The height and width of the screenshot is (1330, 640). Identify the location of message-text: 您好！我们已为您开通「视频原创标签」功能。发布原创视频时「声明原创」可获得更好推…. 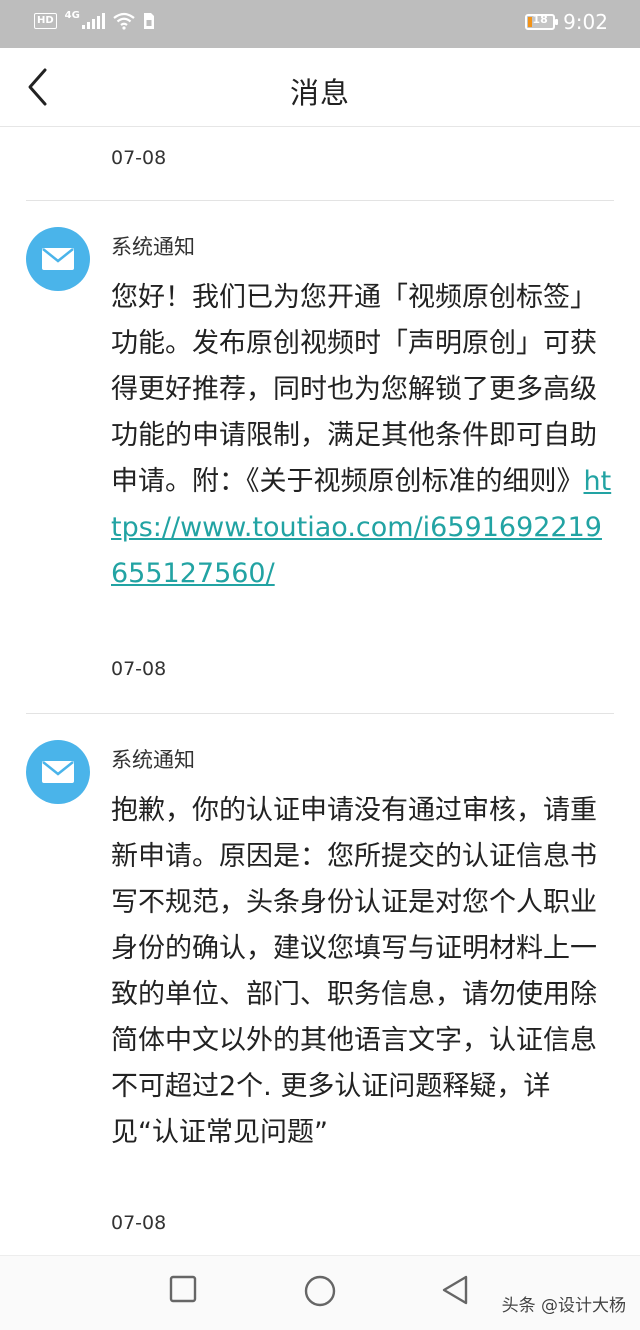
(354, 389).